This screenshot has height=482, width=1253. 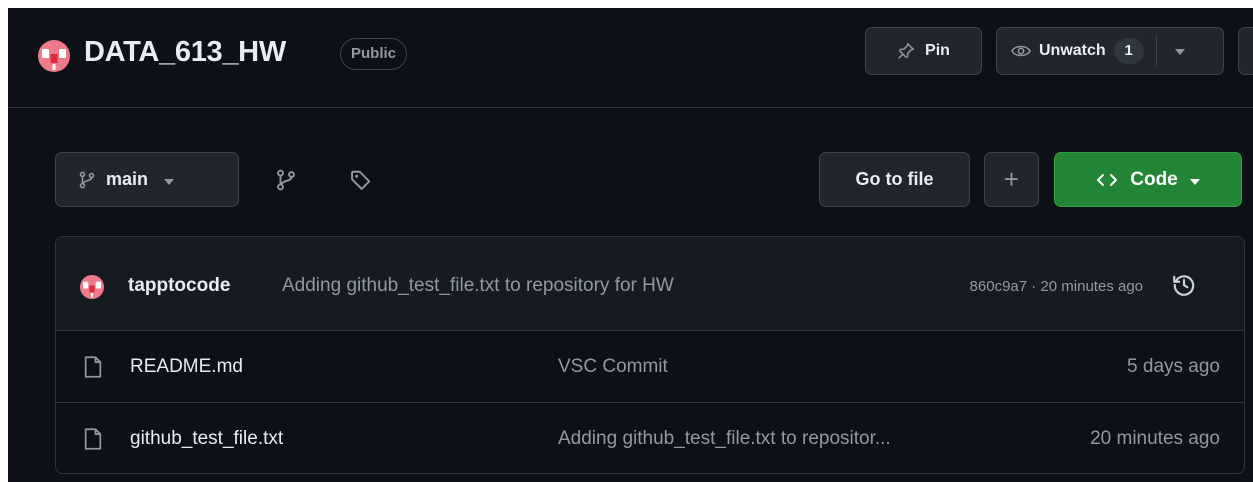 I want to click on tag-icon, so click(x=361, y=180).